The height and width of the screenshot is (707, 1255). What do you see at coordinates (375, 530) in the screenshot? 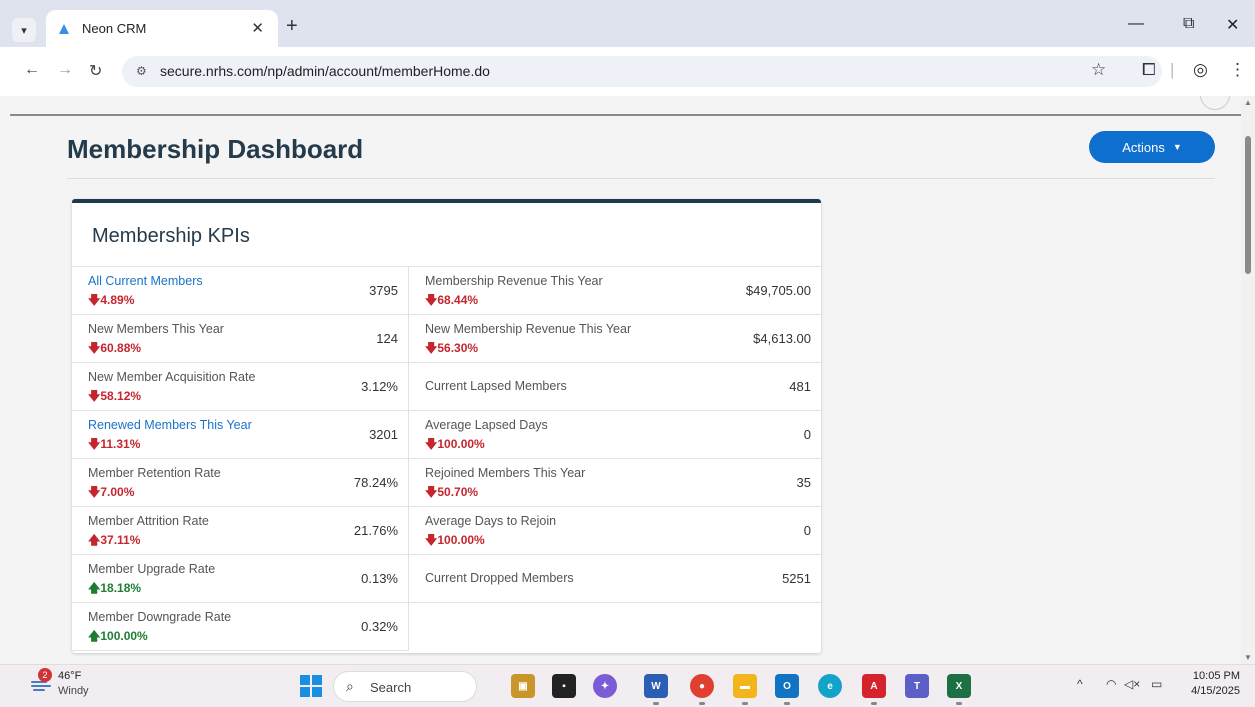
I see `kpi-value: 21.76%` at bounding box center [375, 530].